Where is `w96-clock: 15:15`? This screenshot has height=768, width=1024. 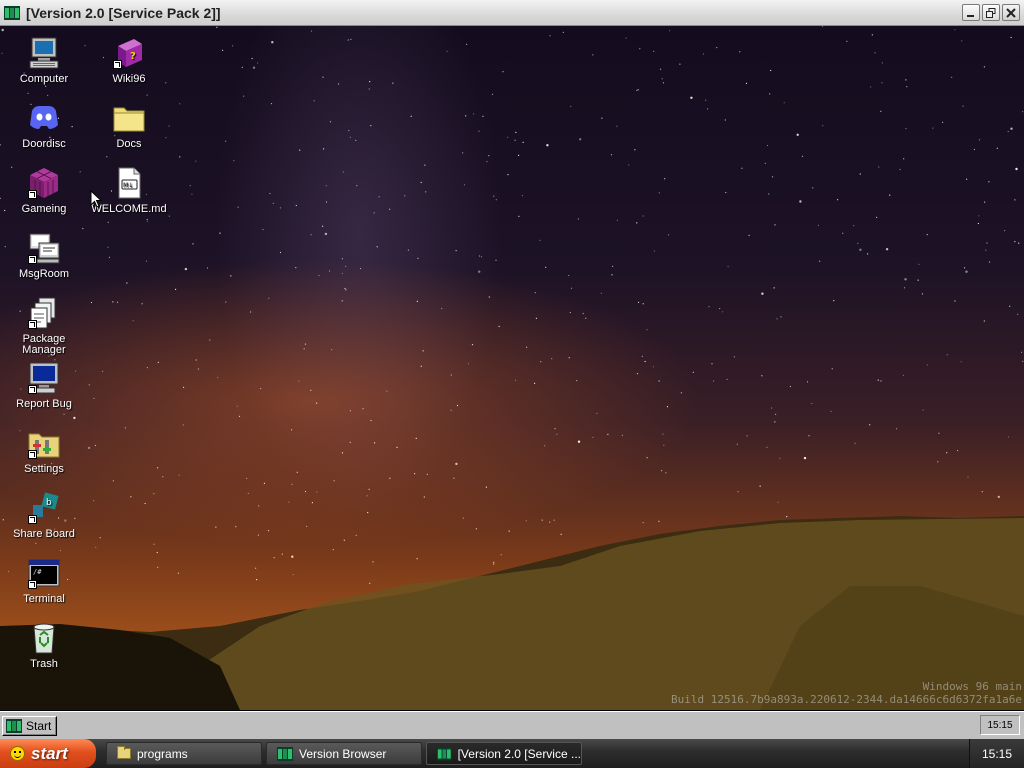
w96-clock: 15:15 is located at coordinates (1000, 725).